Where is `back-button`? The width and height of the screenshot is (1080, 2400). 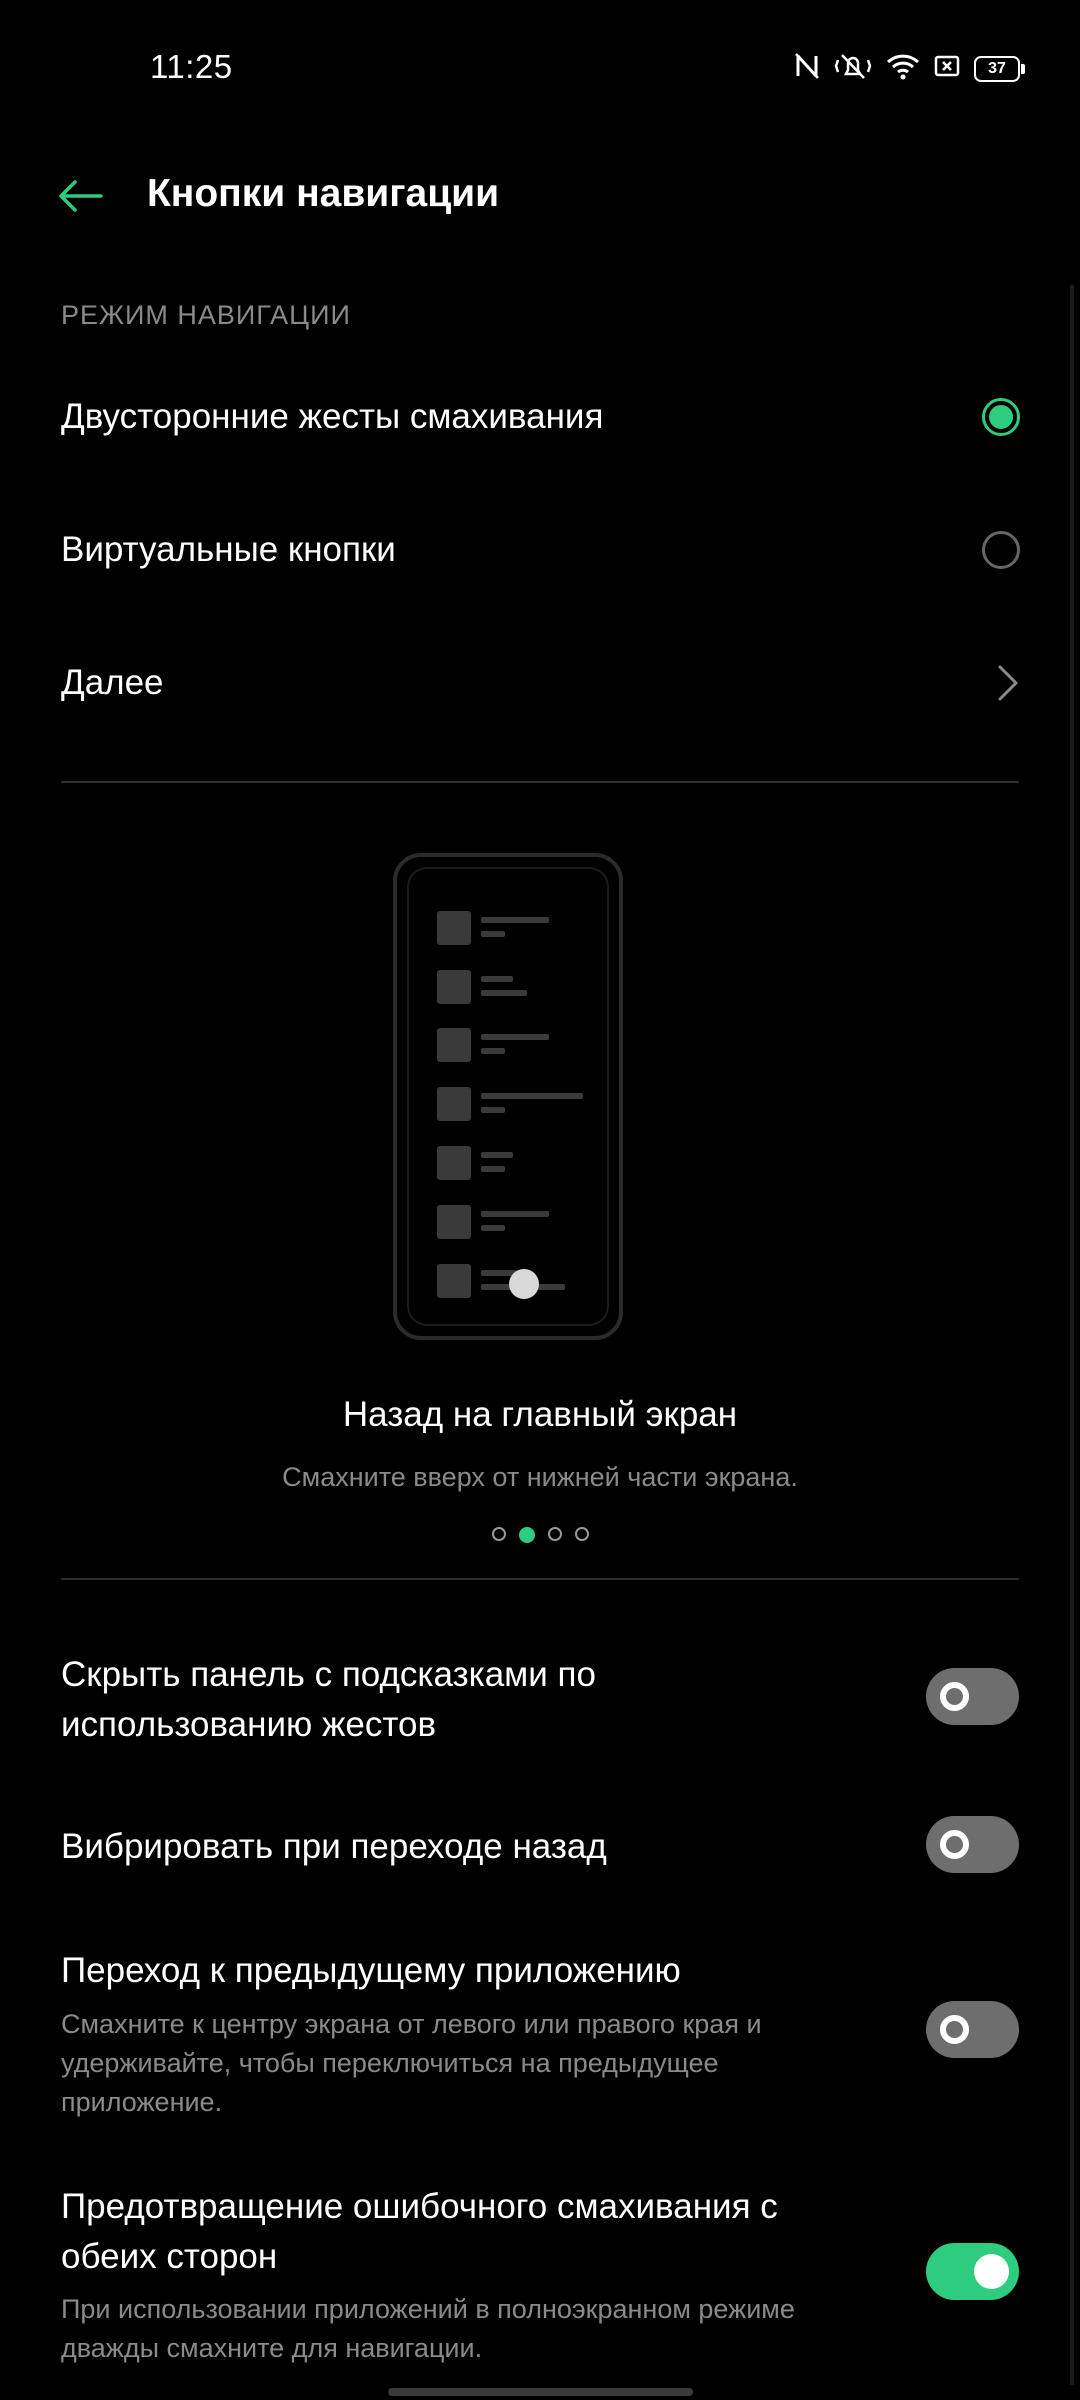
back-button is located at coordinates (80, 196).